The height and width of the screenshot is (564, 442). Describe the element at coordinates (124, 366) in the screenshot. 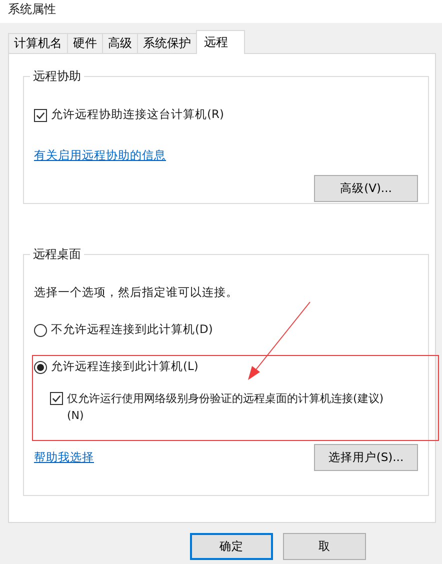

I see `radio-label: 允许远程连接到此计算机(L)` at that location.